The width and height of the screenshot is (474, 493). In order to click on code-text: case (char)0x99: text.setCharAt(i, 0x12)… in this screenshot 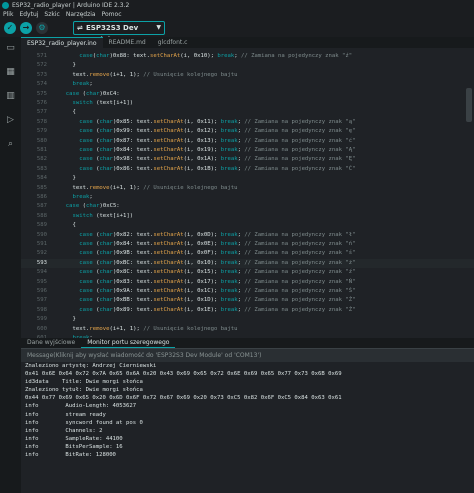, I will do `click(217, 131)`.